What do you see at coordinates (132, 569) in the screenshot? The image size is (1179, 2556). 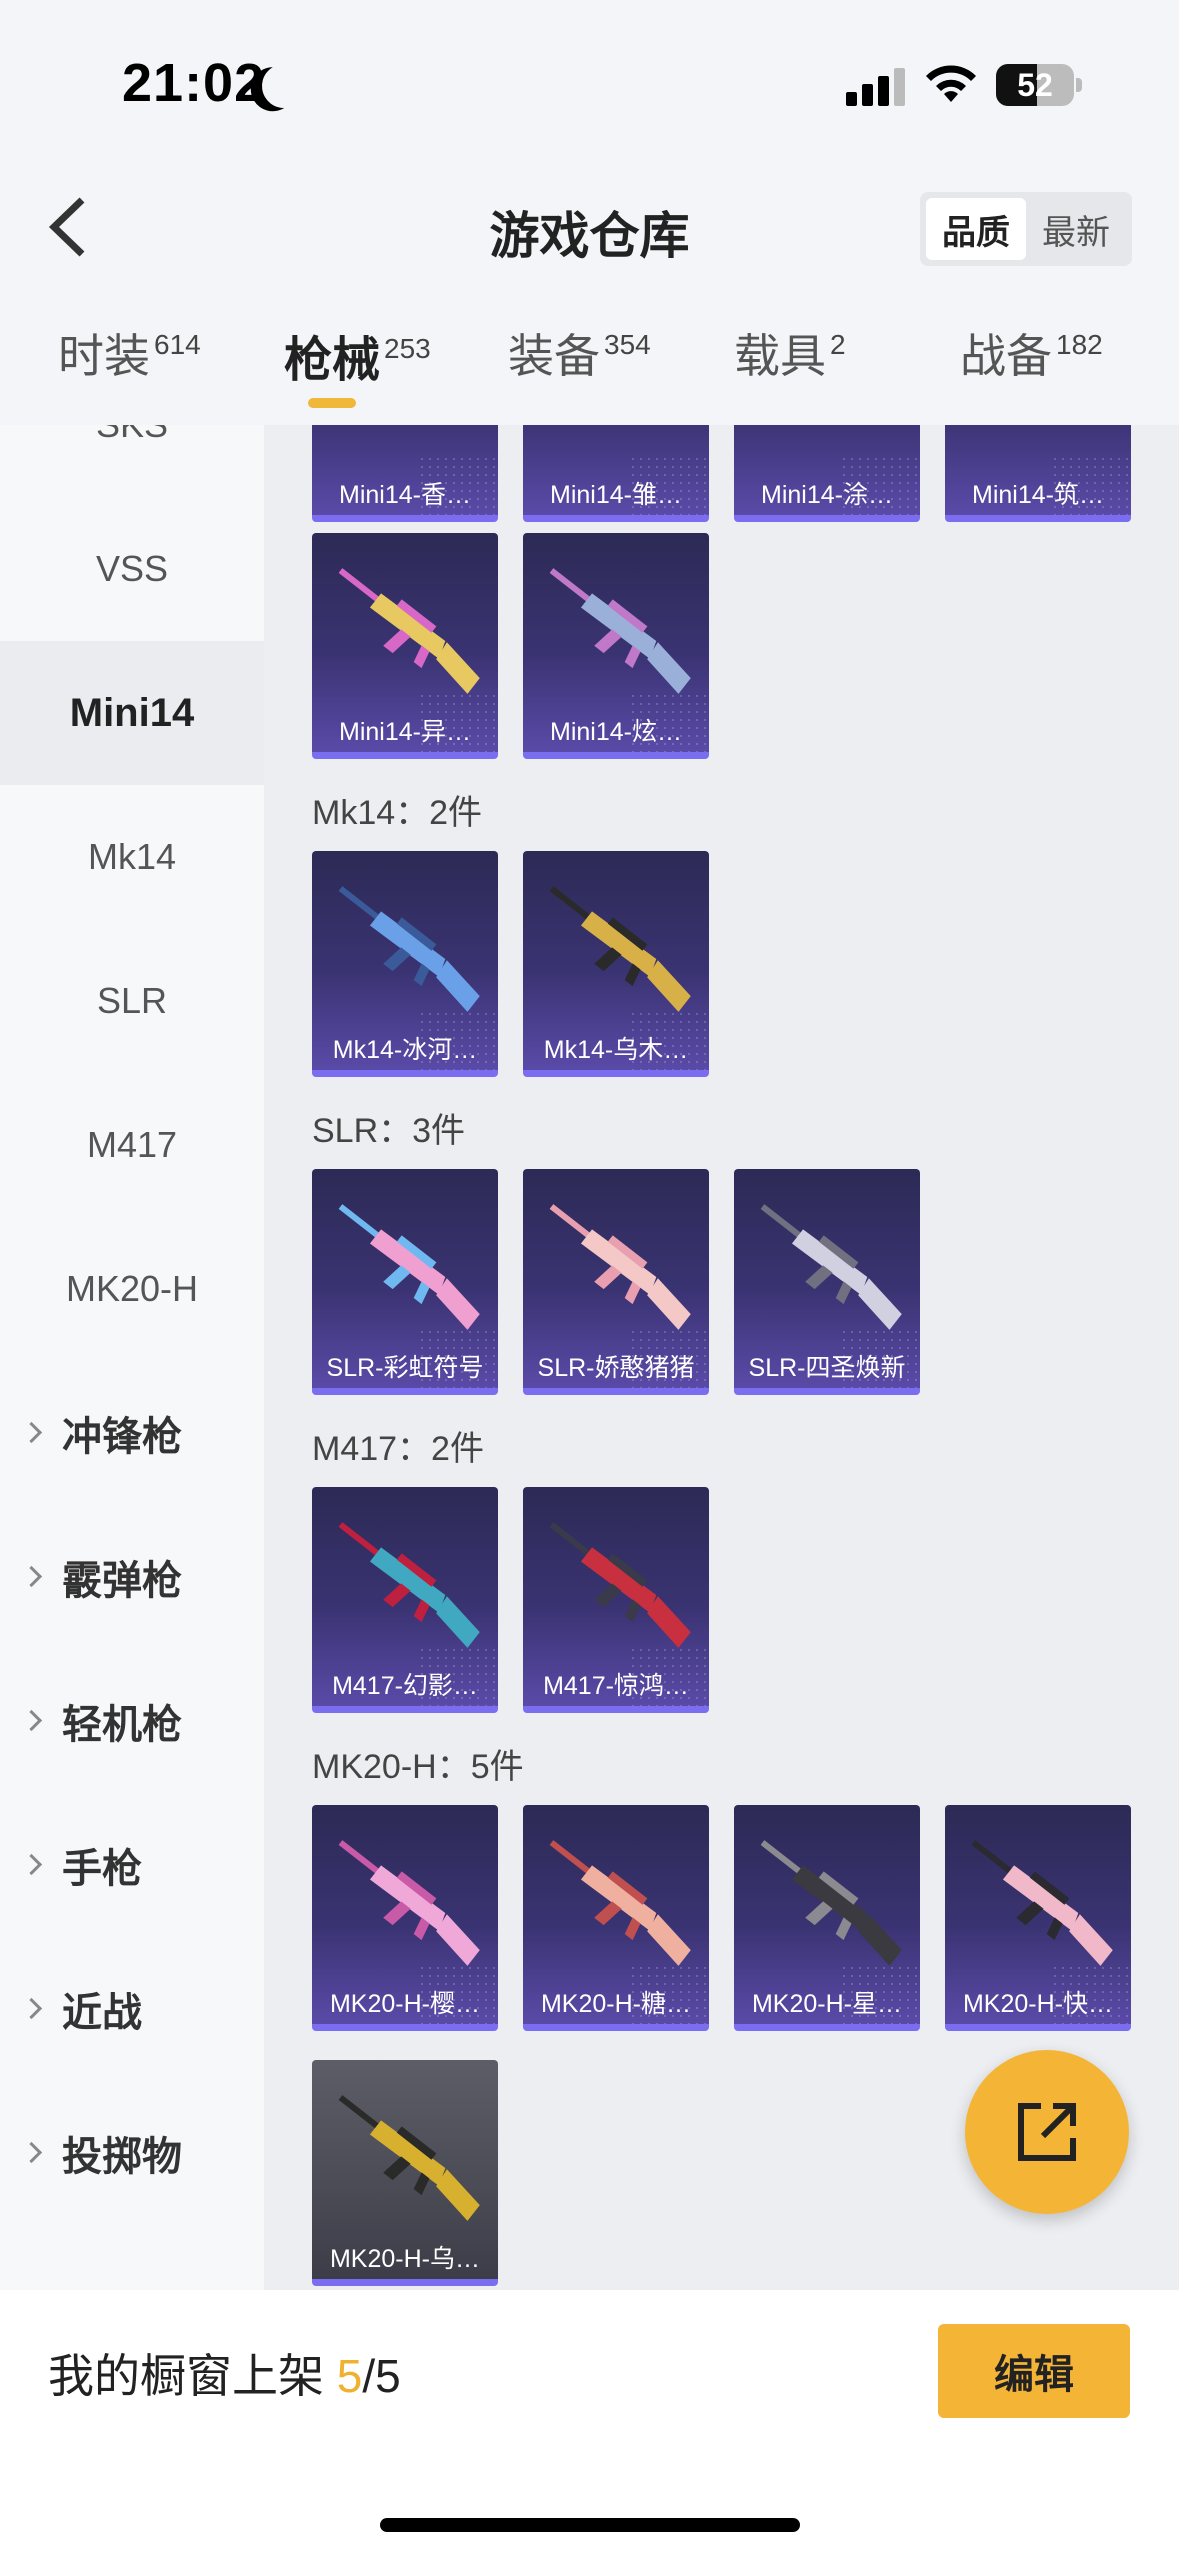 I see `sidebar-item-vss: VSS` at bounding box center [132, 569].